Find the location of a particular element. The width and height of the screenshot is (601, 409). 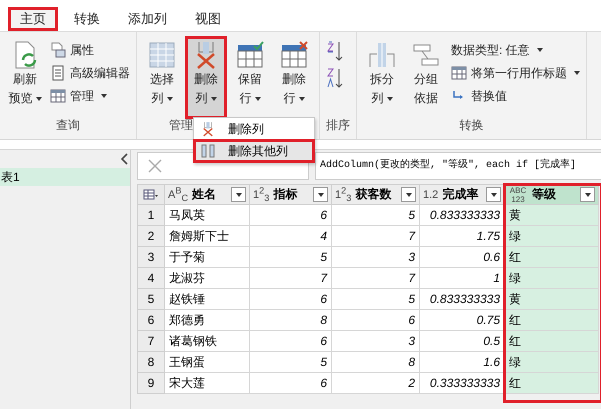

column-header: 1$^{2}$$_{3}$ 指标 is located at coordinates (291, 194).